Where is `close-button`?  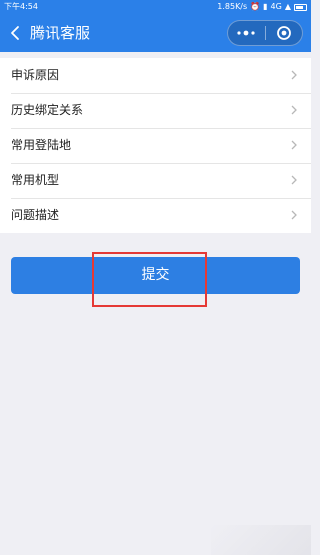 close-button is located at coordinates (283, 33).